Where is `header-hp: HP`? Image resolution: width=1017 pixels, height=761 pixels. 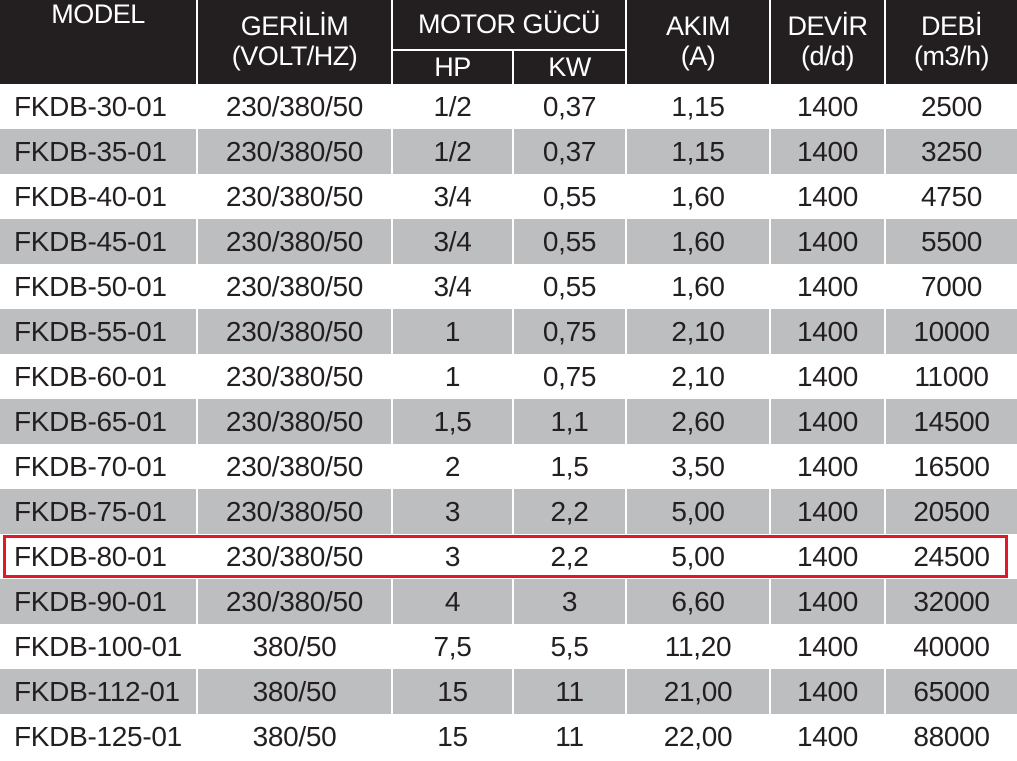
header-hp: HP is located at coordinates (452, 67).